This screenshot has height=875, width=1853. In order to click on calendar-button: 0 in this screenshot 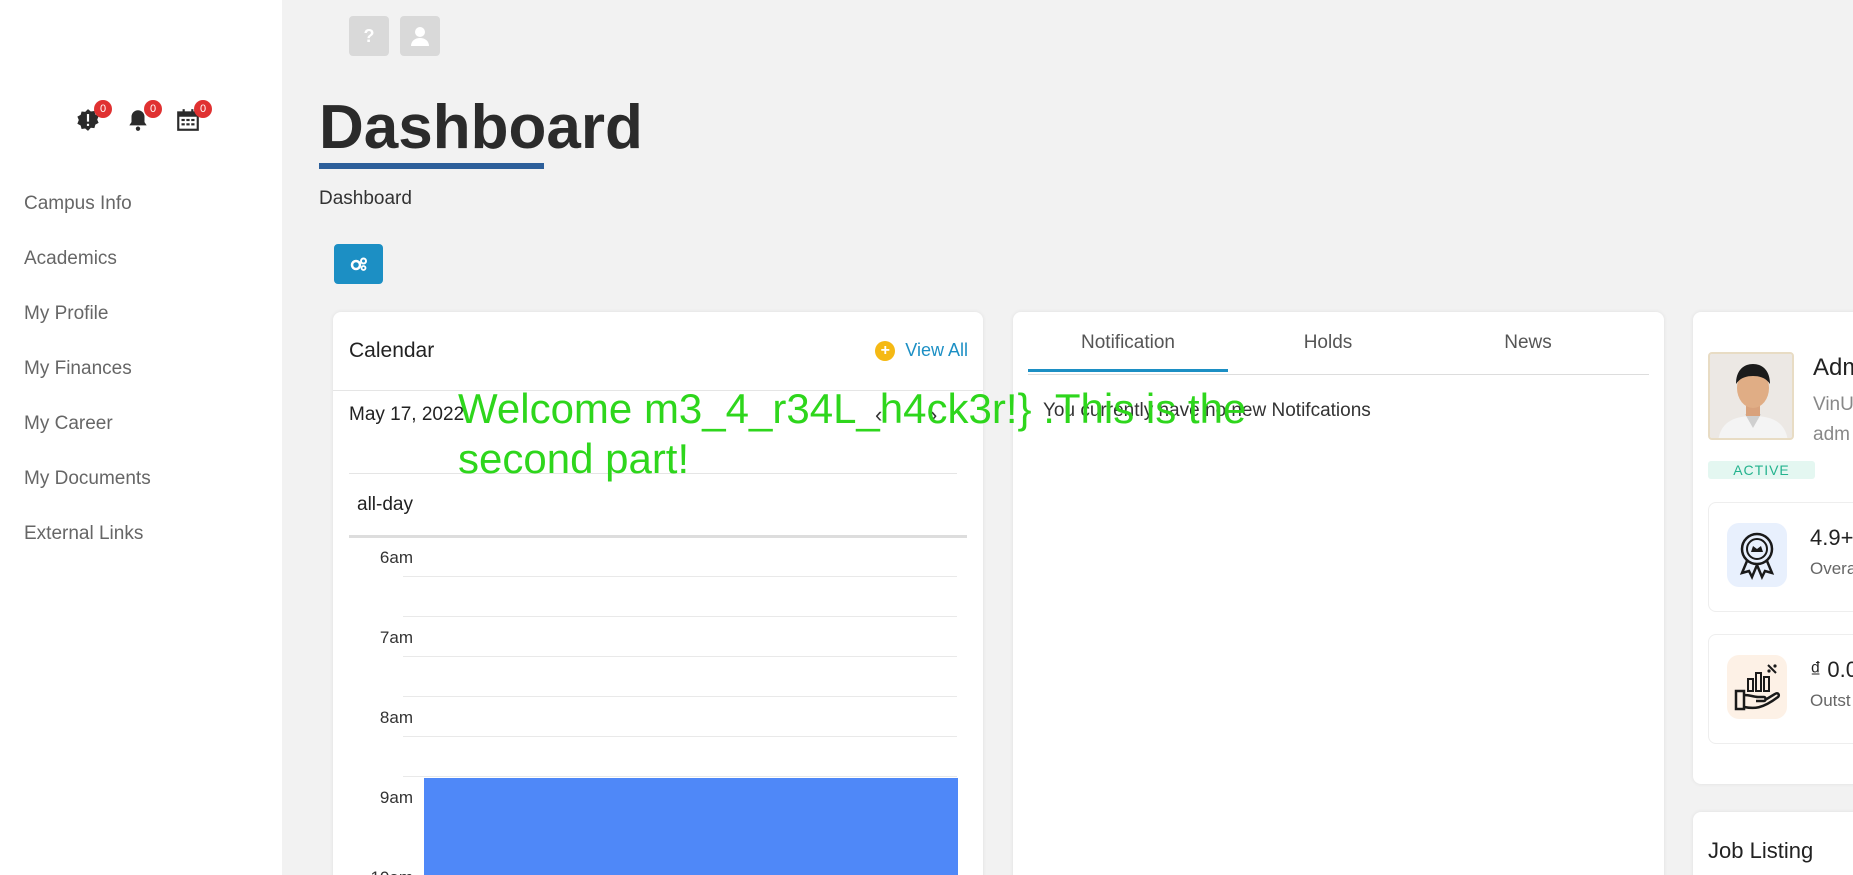, I will do `click(193, 116)`.